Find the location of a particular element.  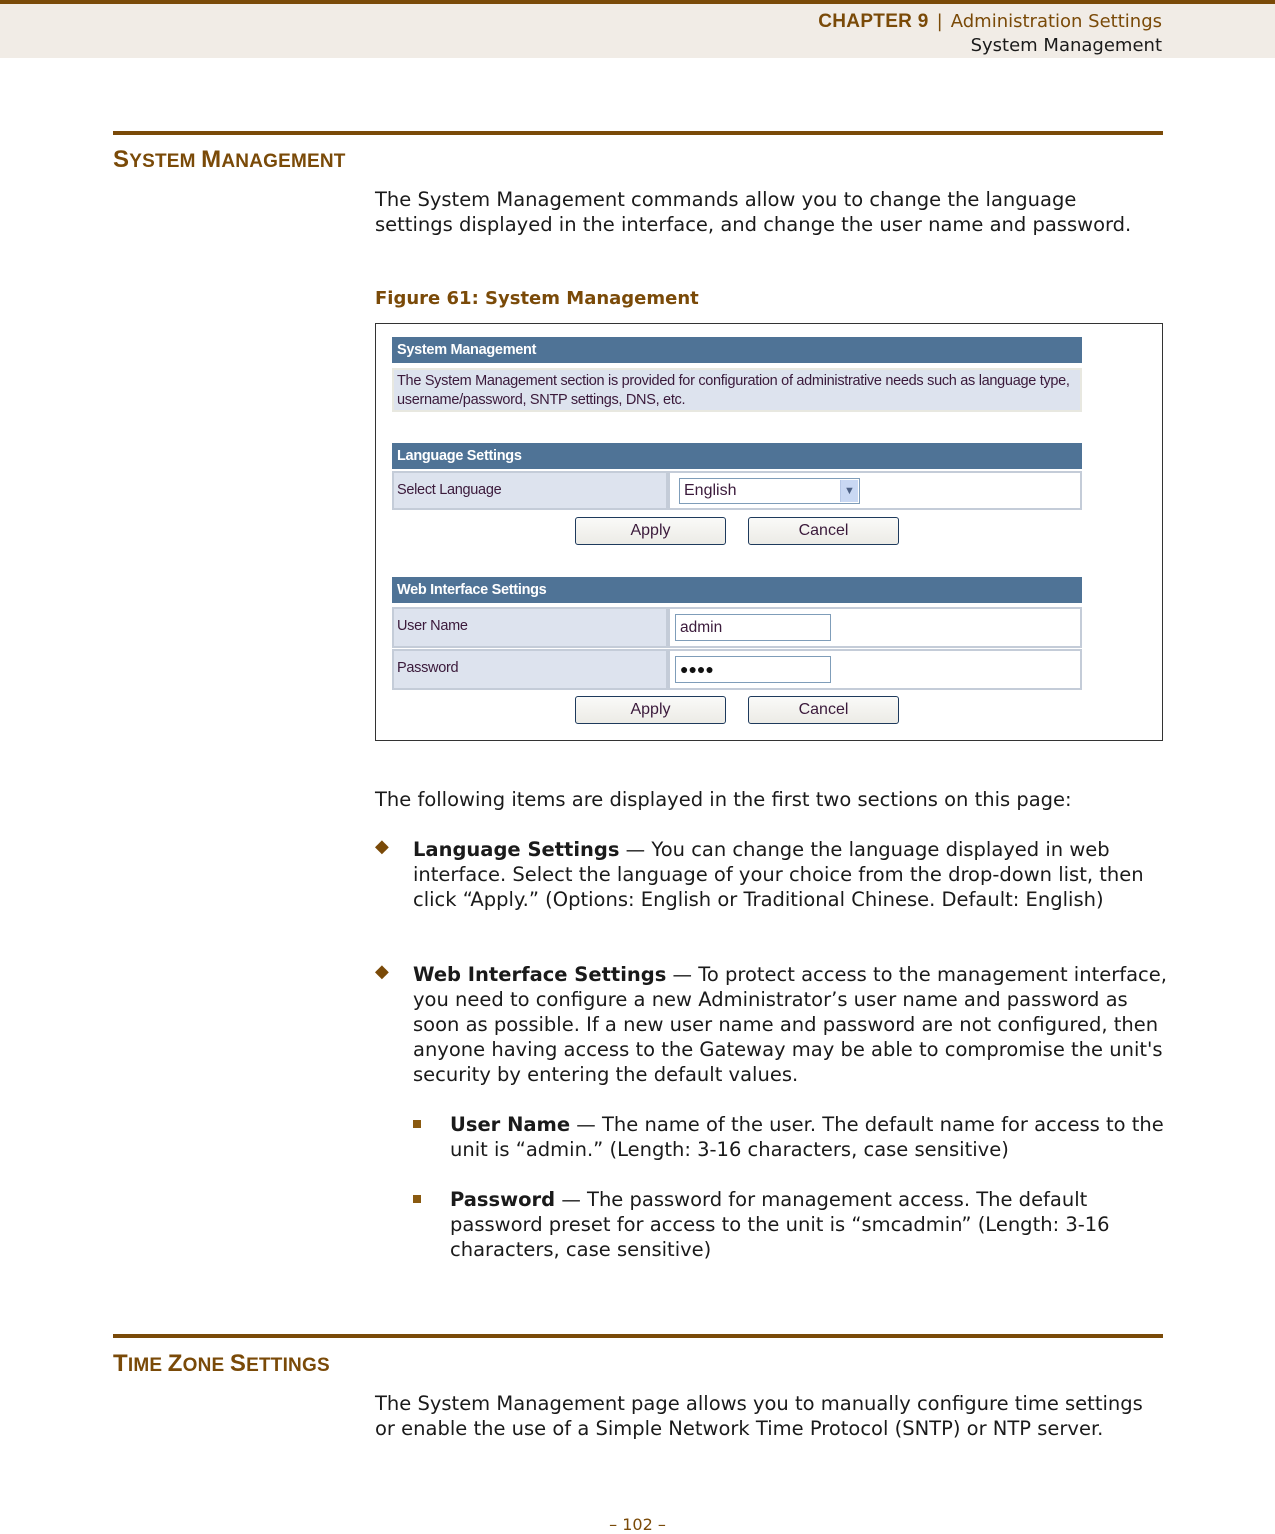

user-name-input: admin is located at coordinates (753, 627).